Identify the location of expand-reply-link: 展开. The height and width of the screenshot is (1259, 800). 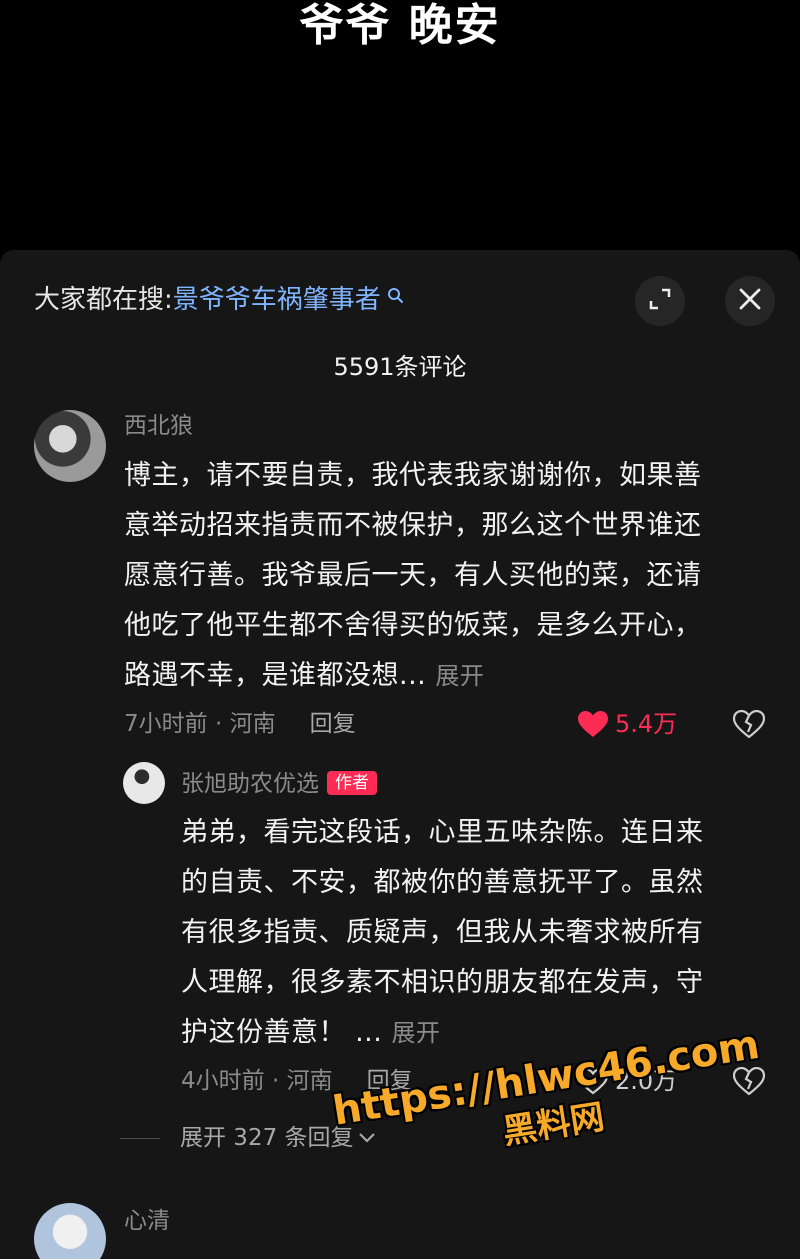
(415, 1033).